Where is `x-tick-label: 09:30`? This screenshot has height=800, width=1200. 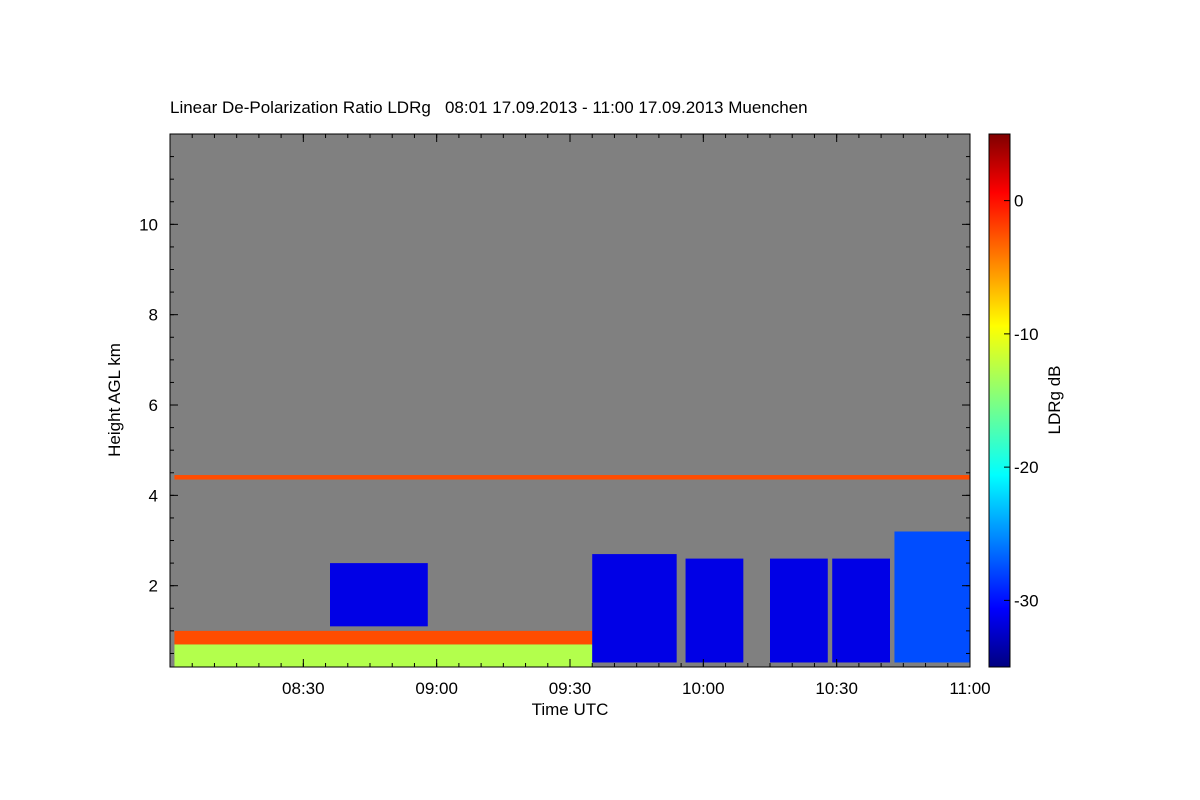
x-tick-label: 09:30 is located at coordinates (570, 688).